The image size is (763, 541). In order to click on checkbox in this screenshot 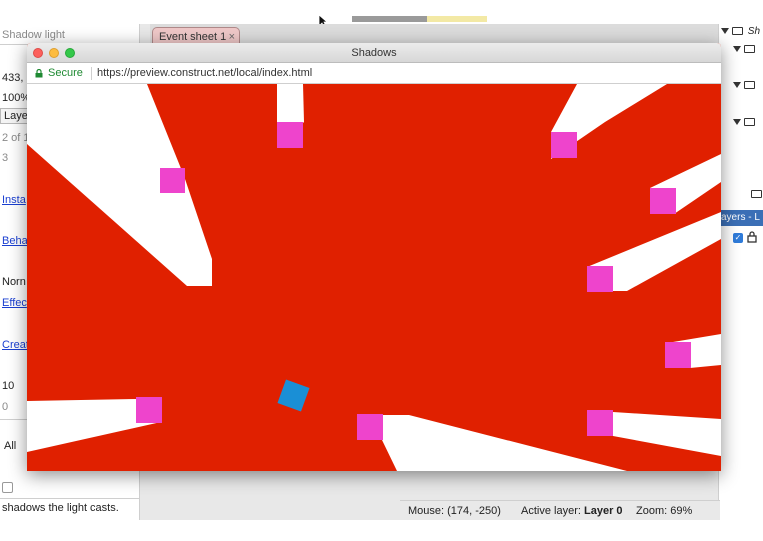, I will do `click(7, 487)`.